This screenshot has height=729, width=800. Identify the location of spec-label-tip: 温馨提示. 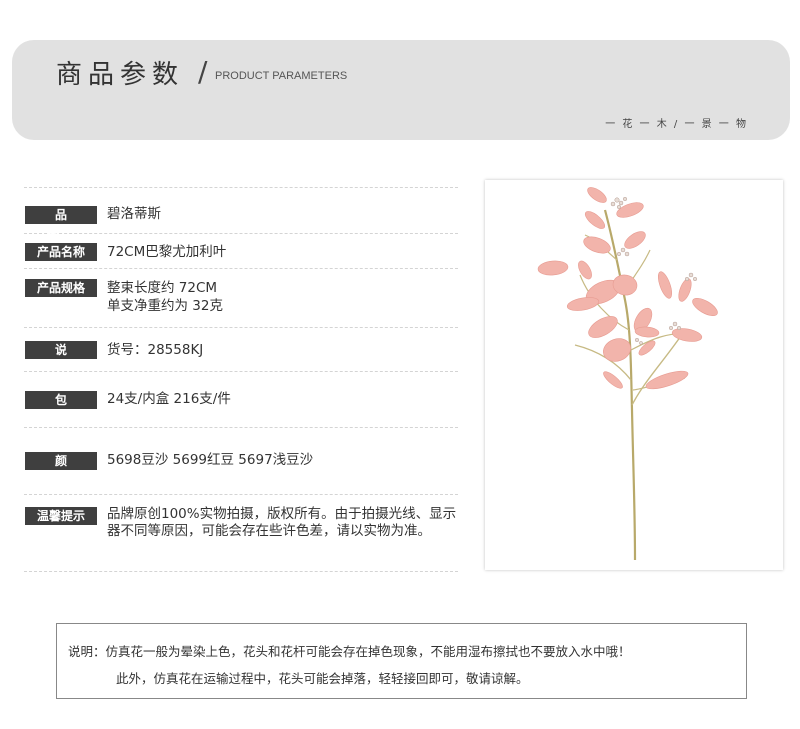
(61, 516).